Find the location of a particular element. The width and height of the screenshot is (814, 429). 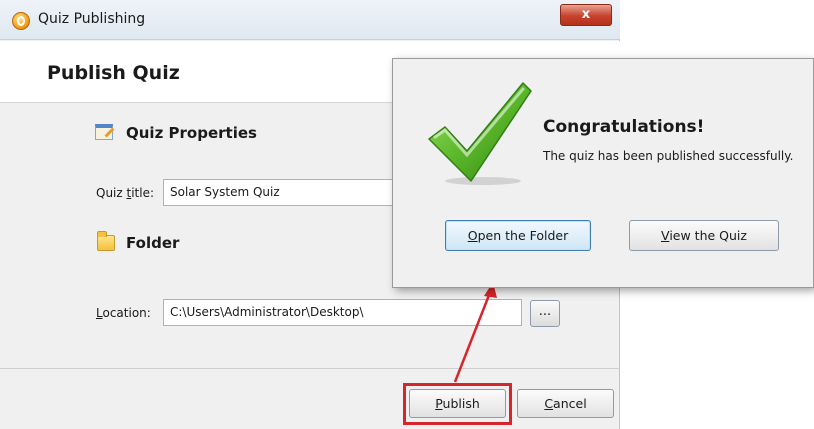

quiz-title-input: Solar System Quiz is located at coordinates (283, 192).